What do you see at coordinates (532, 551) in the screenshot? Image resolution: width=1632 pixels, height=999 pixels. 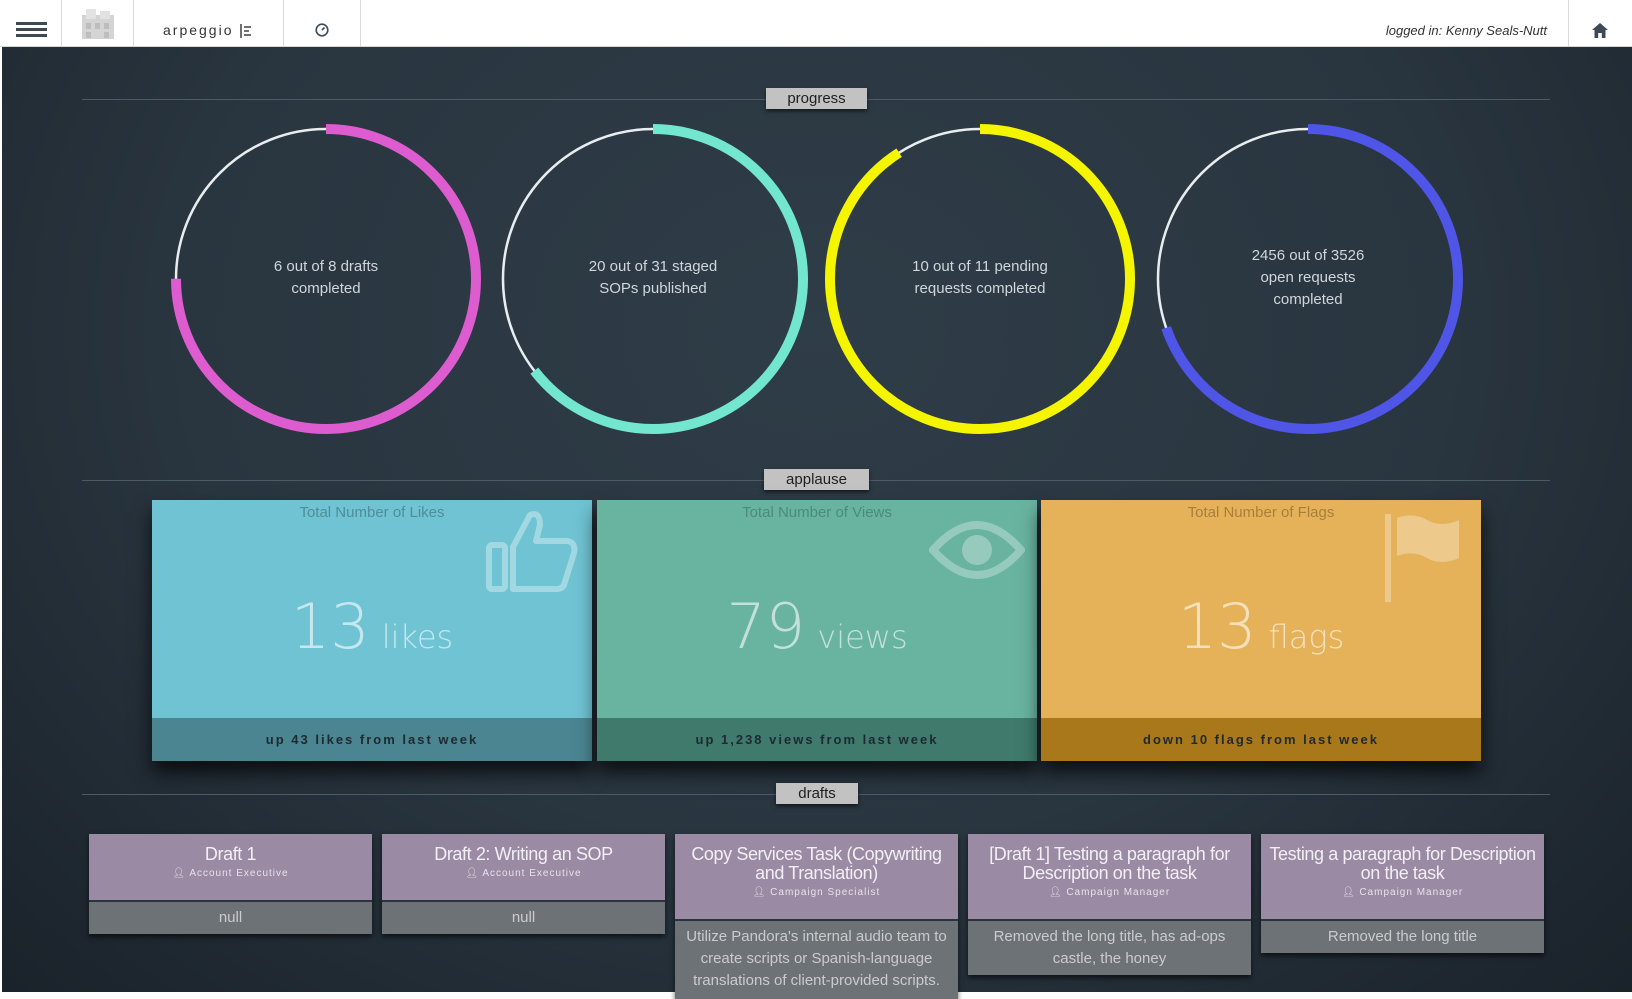 I see `thumbs-up-icon` at bounding box center [532, 551].